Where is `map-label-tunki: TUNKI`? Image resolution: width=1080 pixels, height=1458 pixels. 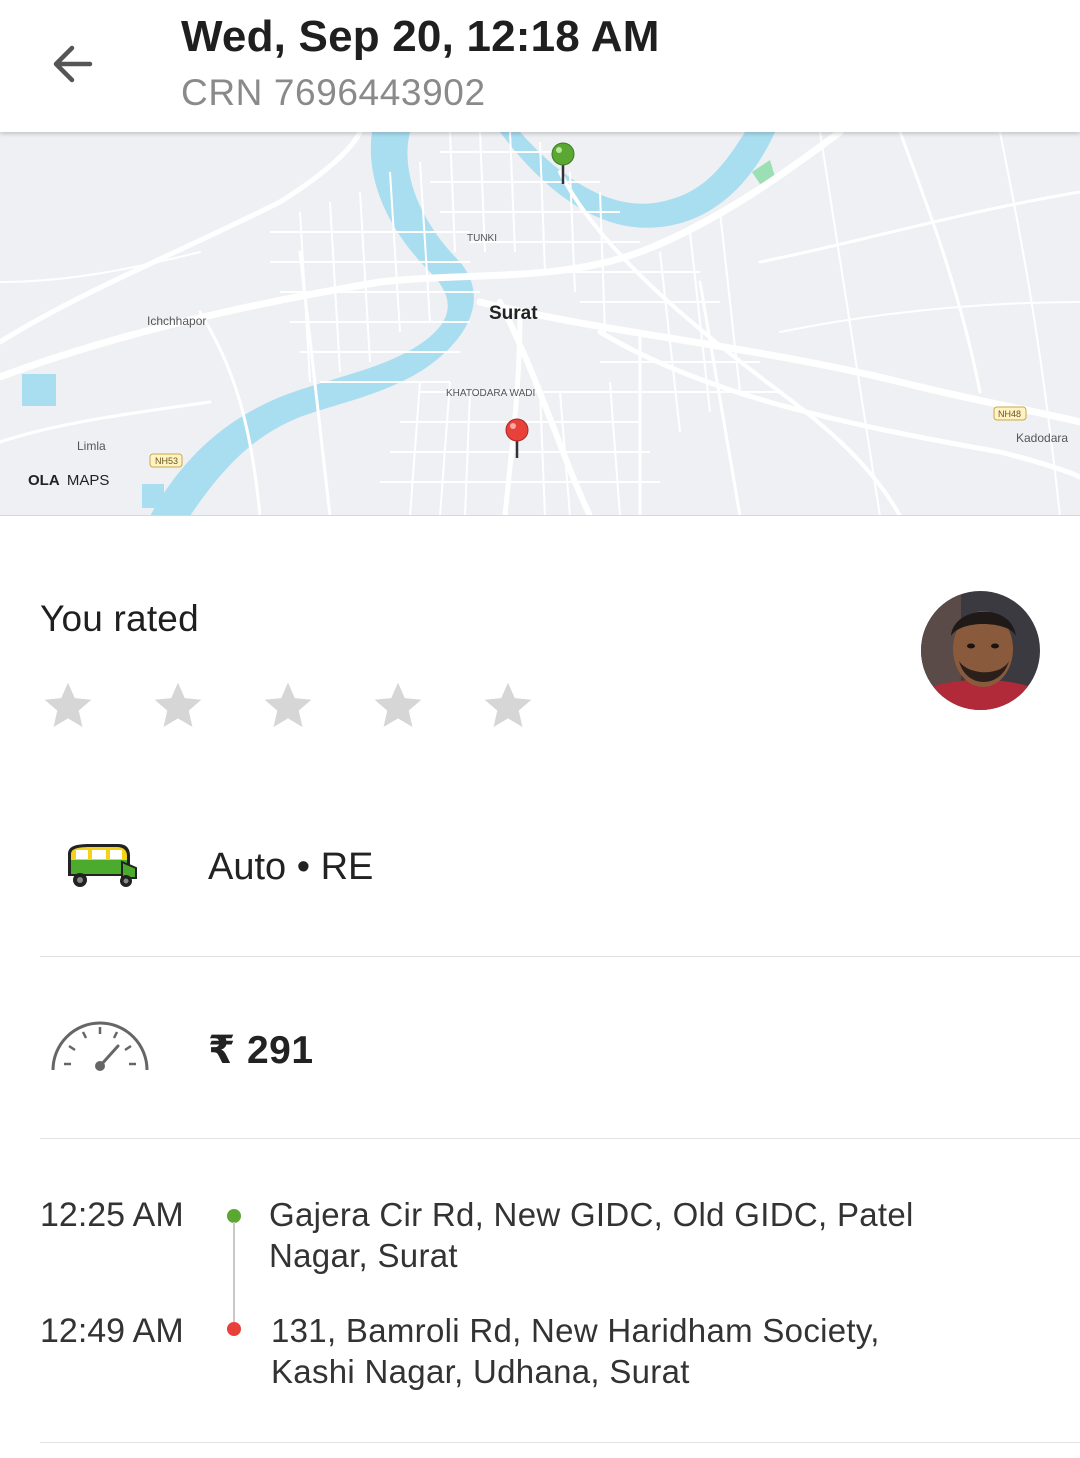
map-label-tunki: TUNKI is located at coordinates (482, 238).